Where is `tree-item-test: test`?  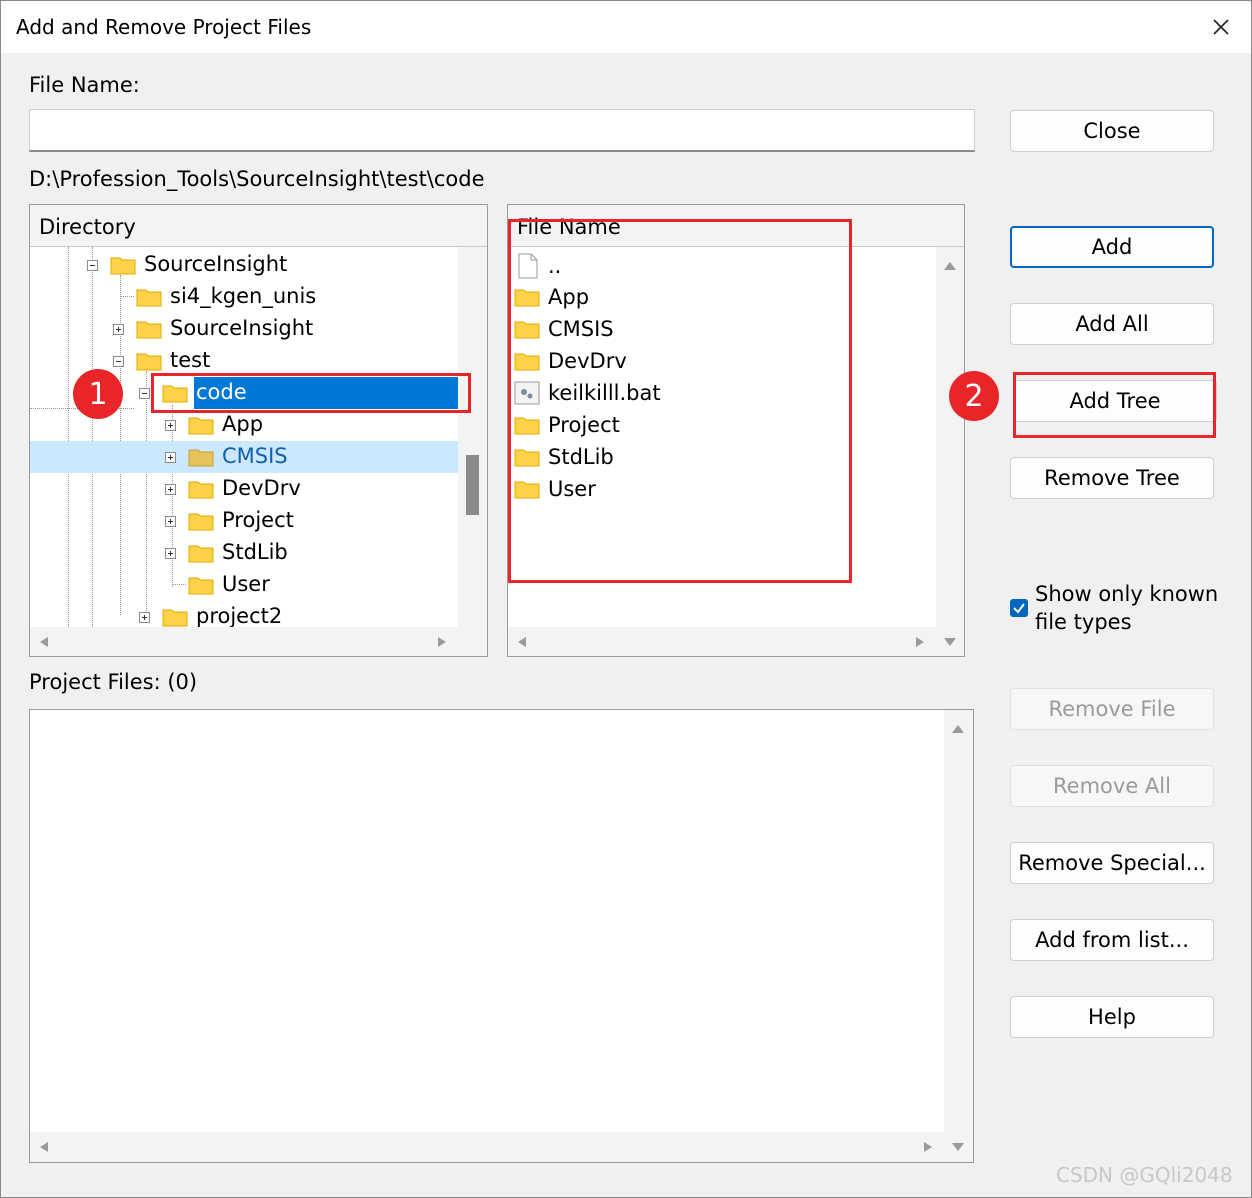 tree-item-test: test is located at coordinates (190, 360).